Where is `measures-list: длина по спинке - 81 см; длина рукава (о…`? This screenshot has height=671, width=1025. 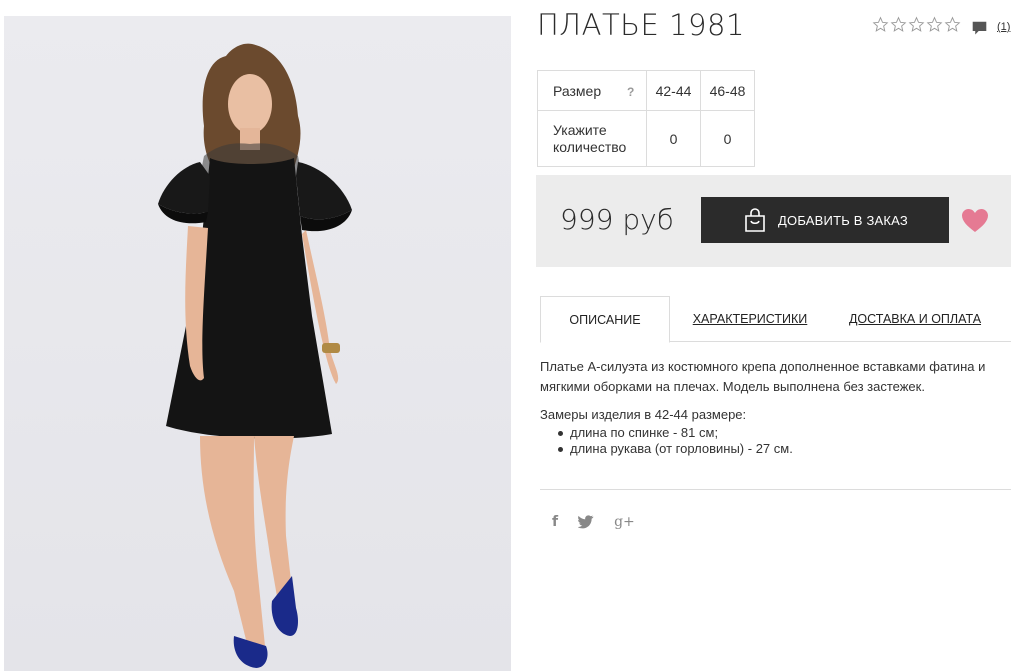
measures-list: длина по спинке - 81 см; длина рукава (о… is located at coordinates (772, 441).